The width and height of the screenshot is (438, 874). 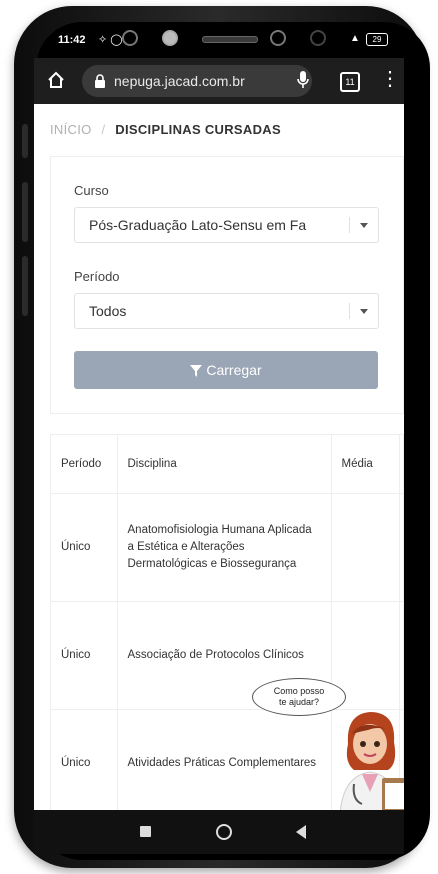 I want to click on curso-select: Pós-Graduação Lato-Sensu em Fa, so click(x=226, y=225).